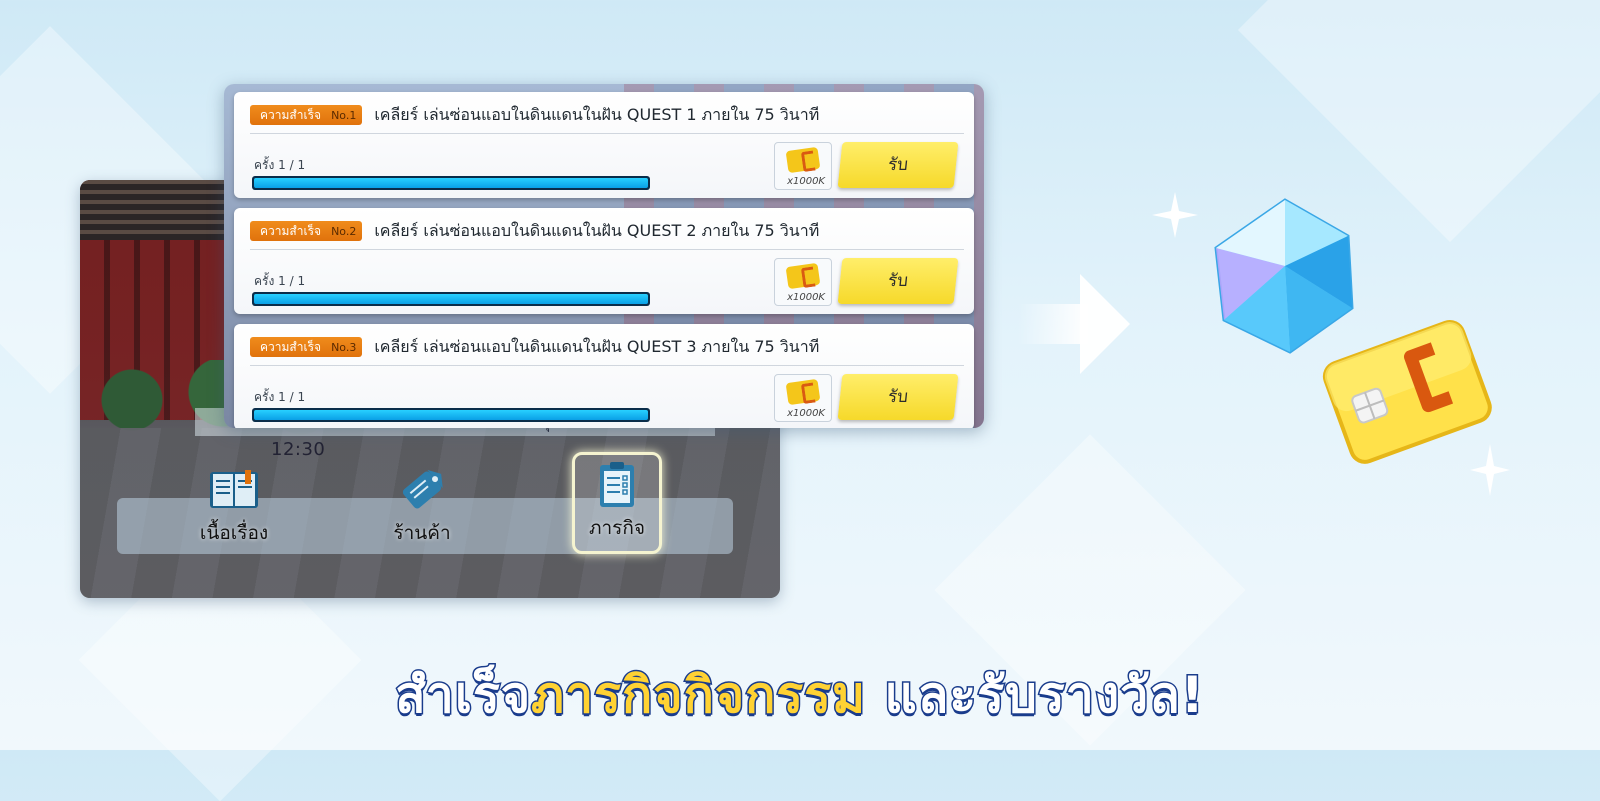  Describe the element at coordinates (1407, 392) in the screenshot. I see `yellow-card-icon` at that location.